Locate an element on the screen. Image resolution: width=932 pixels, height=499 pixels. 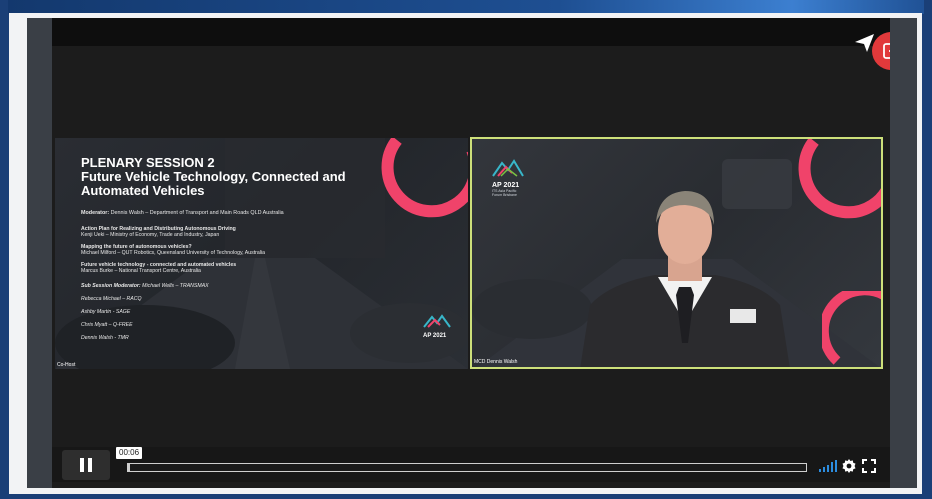
ap2021-logo-subtitle: Forum Brisbane is located at coordinates (504, 195).